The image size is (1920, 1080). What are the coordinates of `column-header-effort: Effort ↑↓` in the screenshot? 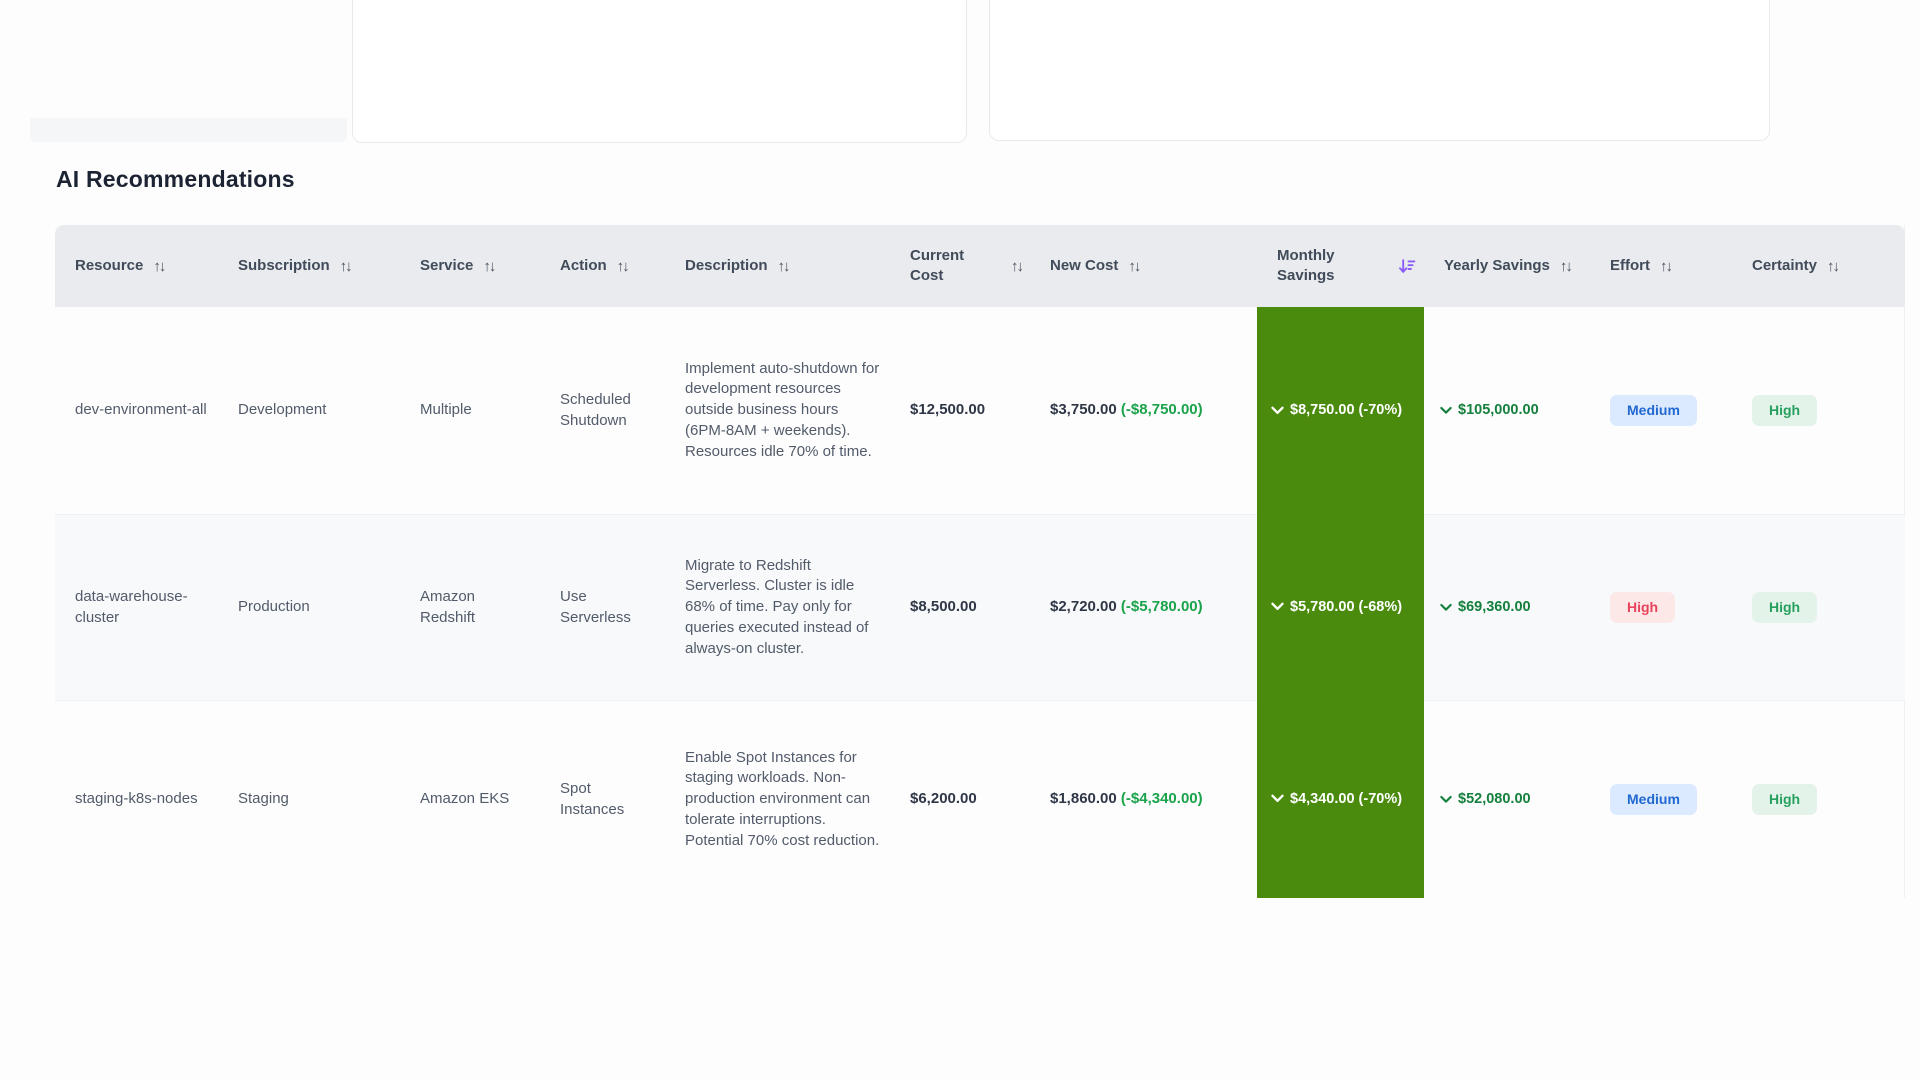 It's located at (1661, 266).